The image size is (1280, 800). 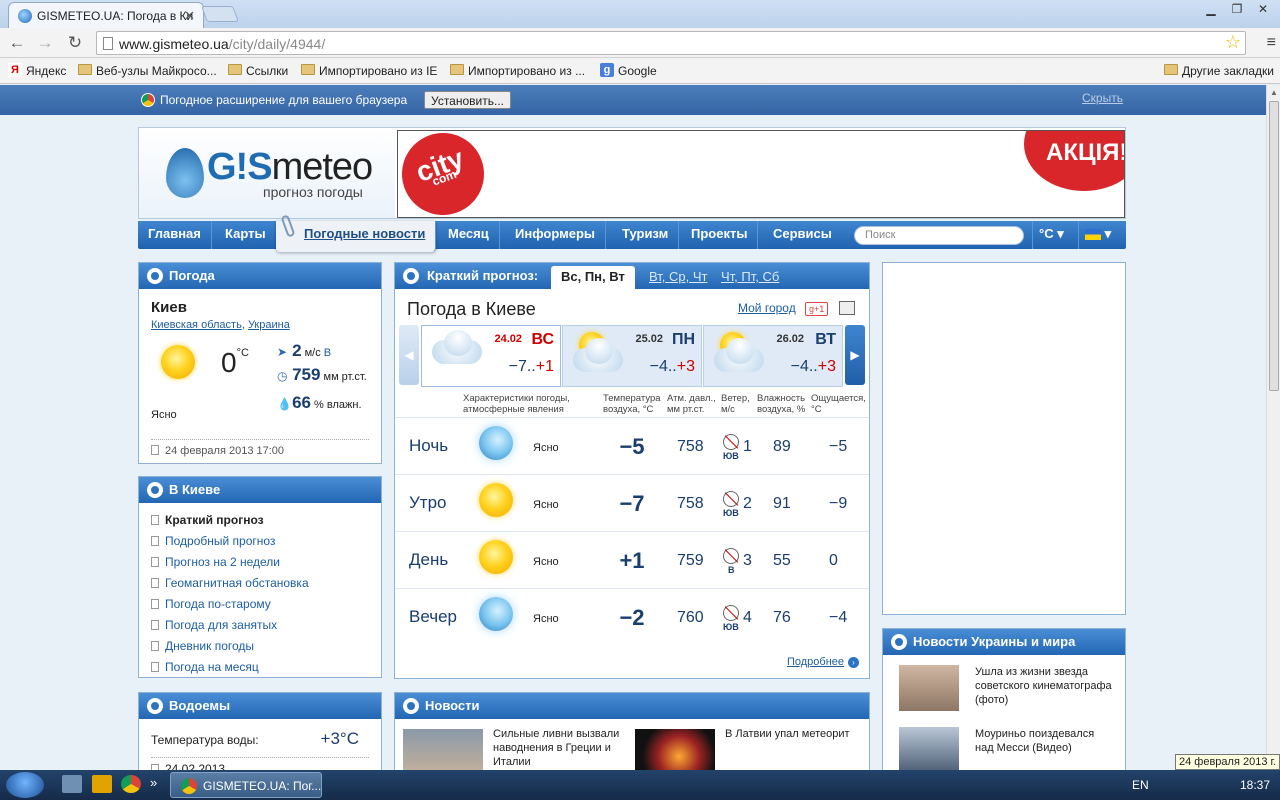 I want to click on google-plus-button: g+1, so click(x=817, y=309).